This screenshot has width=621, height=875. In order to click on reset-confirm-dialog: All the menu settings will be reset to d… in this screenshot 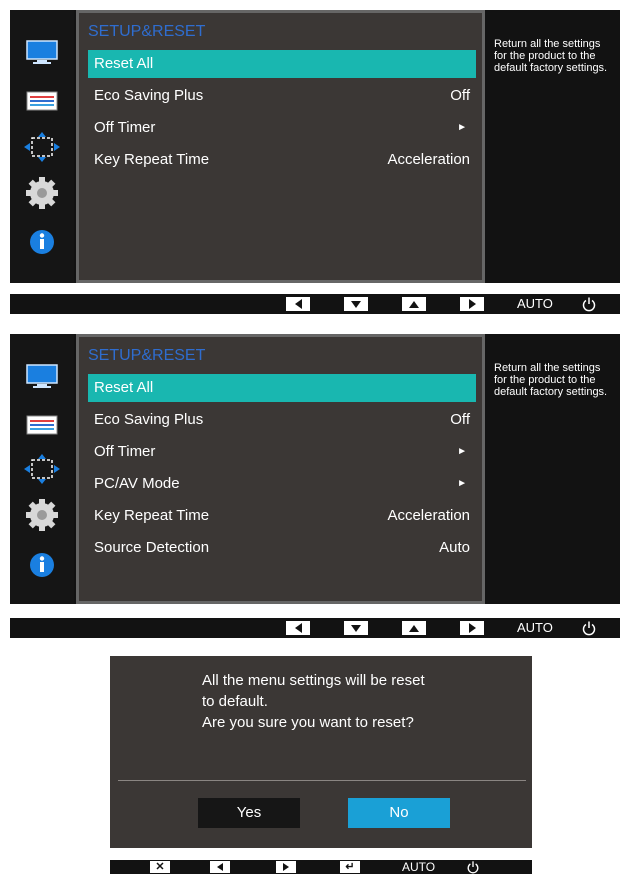, I will do `click(321, 752)`.